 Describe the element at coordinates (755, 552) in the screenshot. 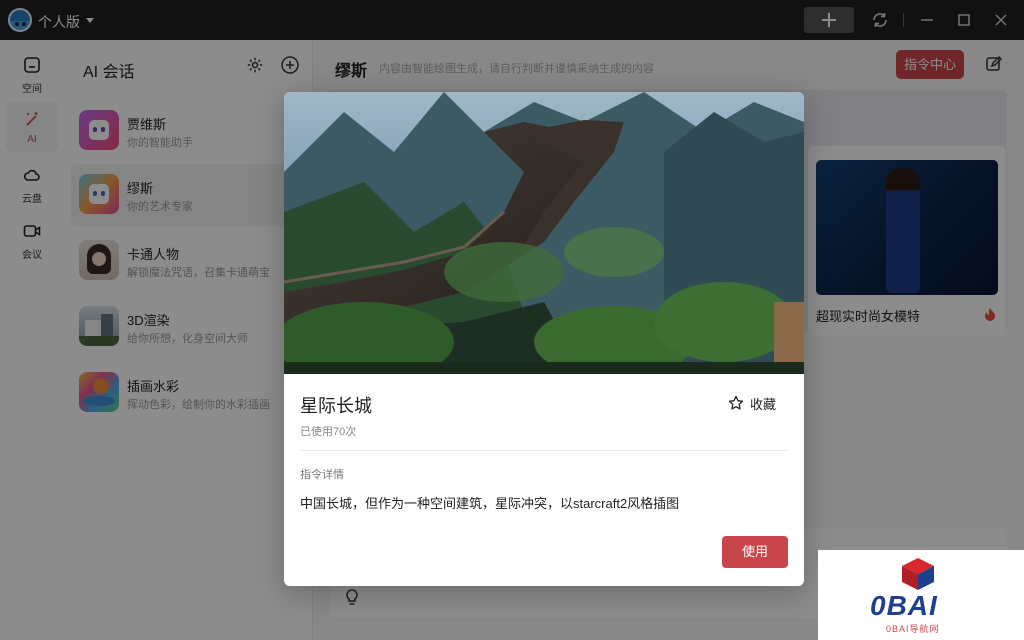

I see `use-button: 使用` at that location.